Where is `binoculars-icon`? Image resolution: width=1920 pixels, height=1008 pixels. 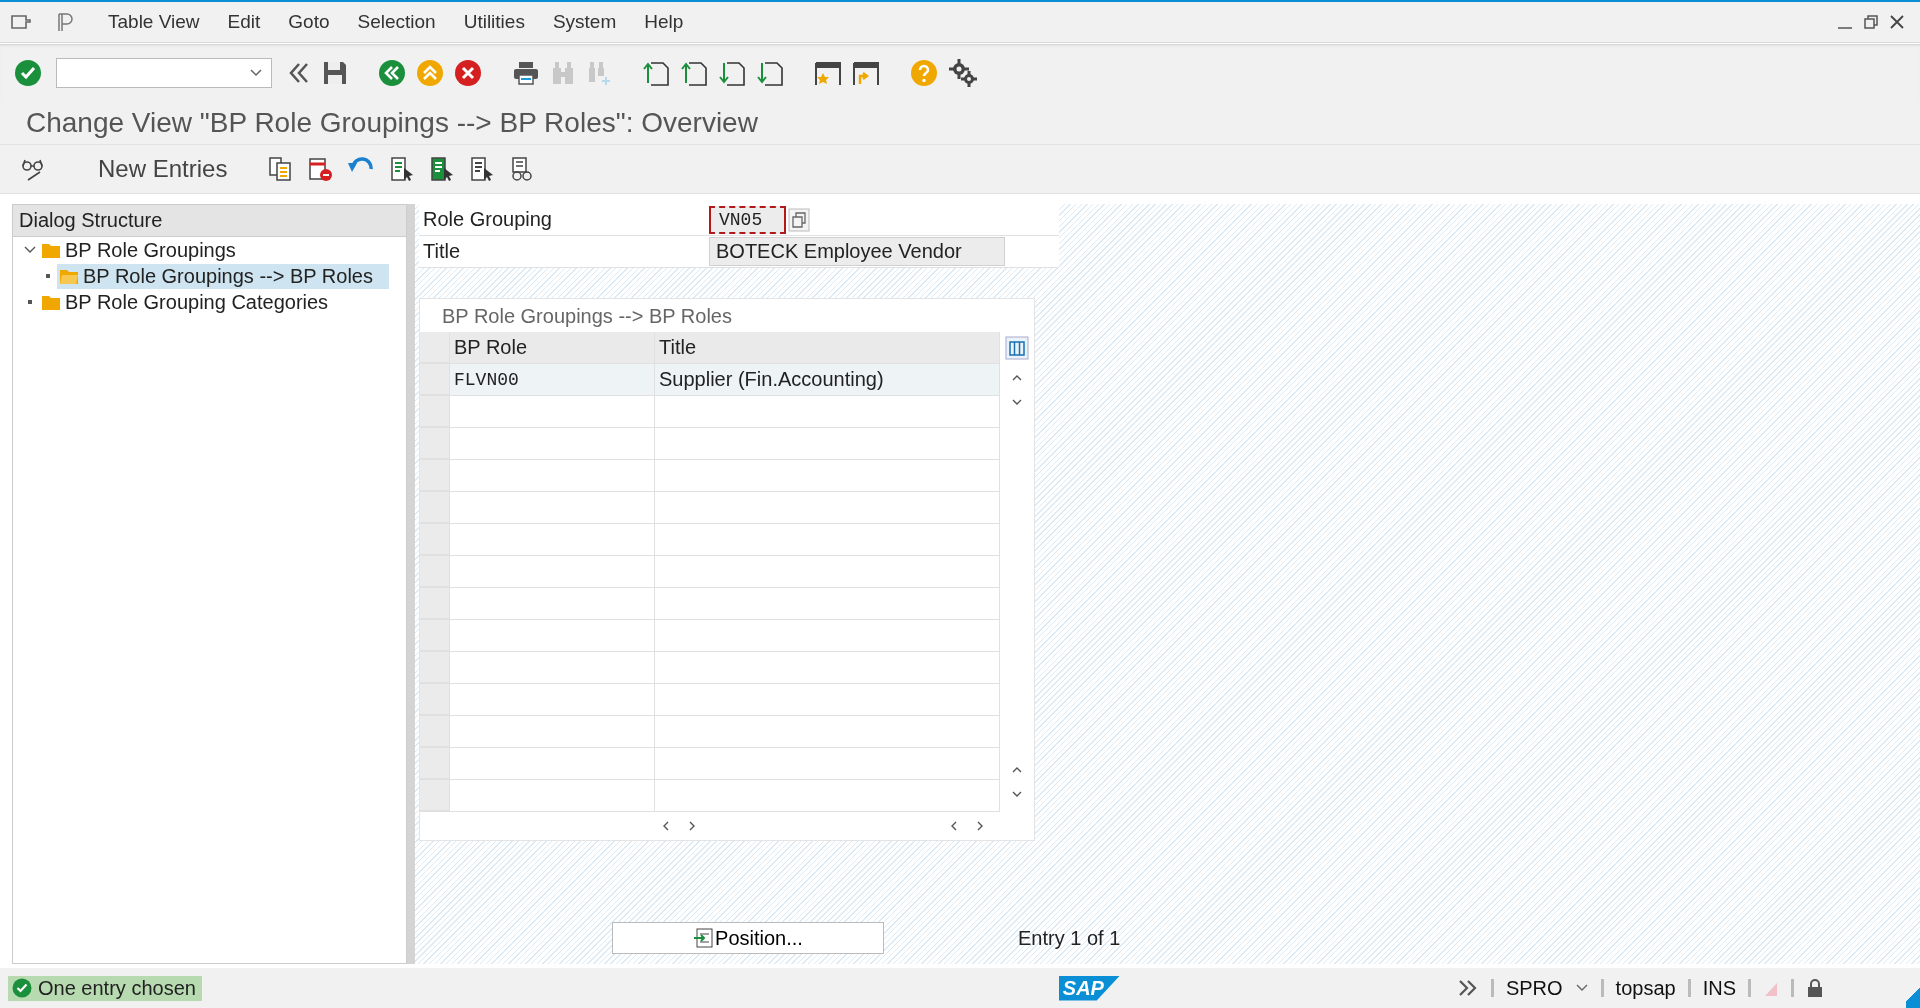 binoculars-icon is located at coordinates (563, 73).